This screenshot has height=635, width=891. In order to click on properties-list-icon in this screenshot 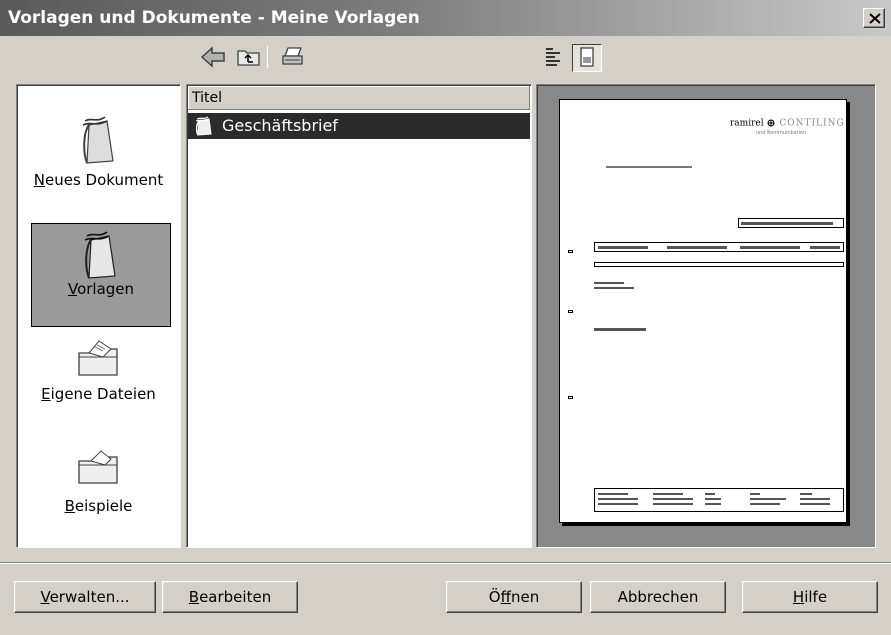, I will do `click(553, 57)`.